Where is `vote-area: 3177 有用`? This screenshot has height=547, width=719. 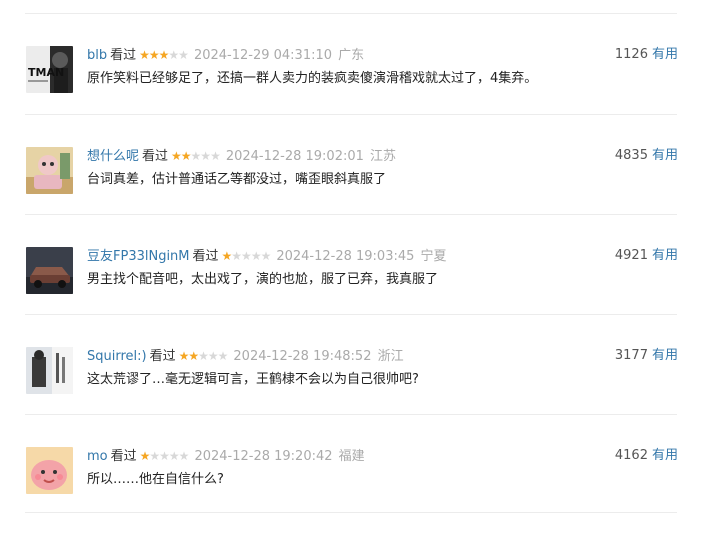
vote-area: 3177 有用 is located at coordinates (646, 356).